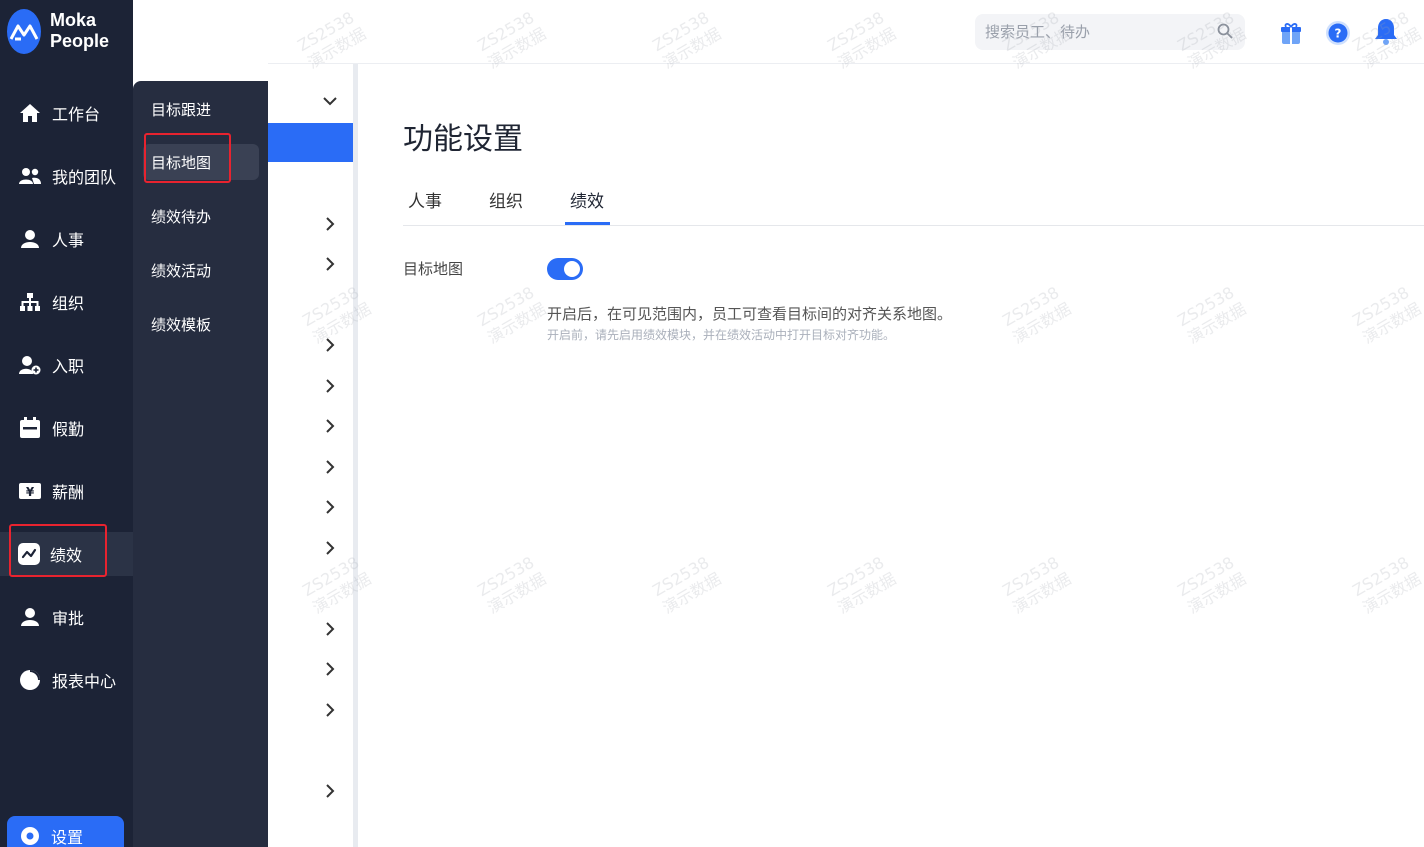  I want to click on sidebar-item-attendance: 假勤, so click(66, 428).